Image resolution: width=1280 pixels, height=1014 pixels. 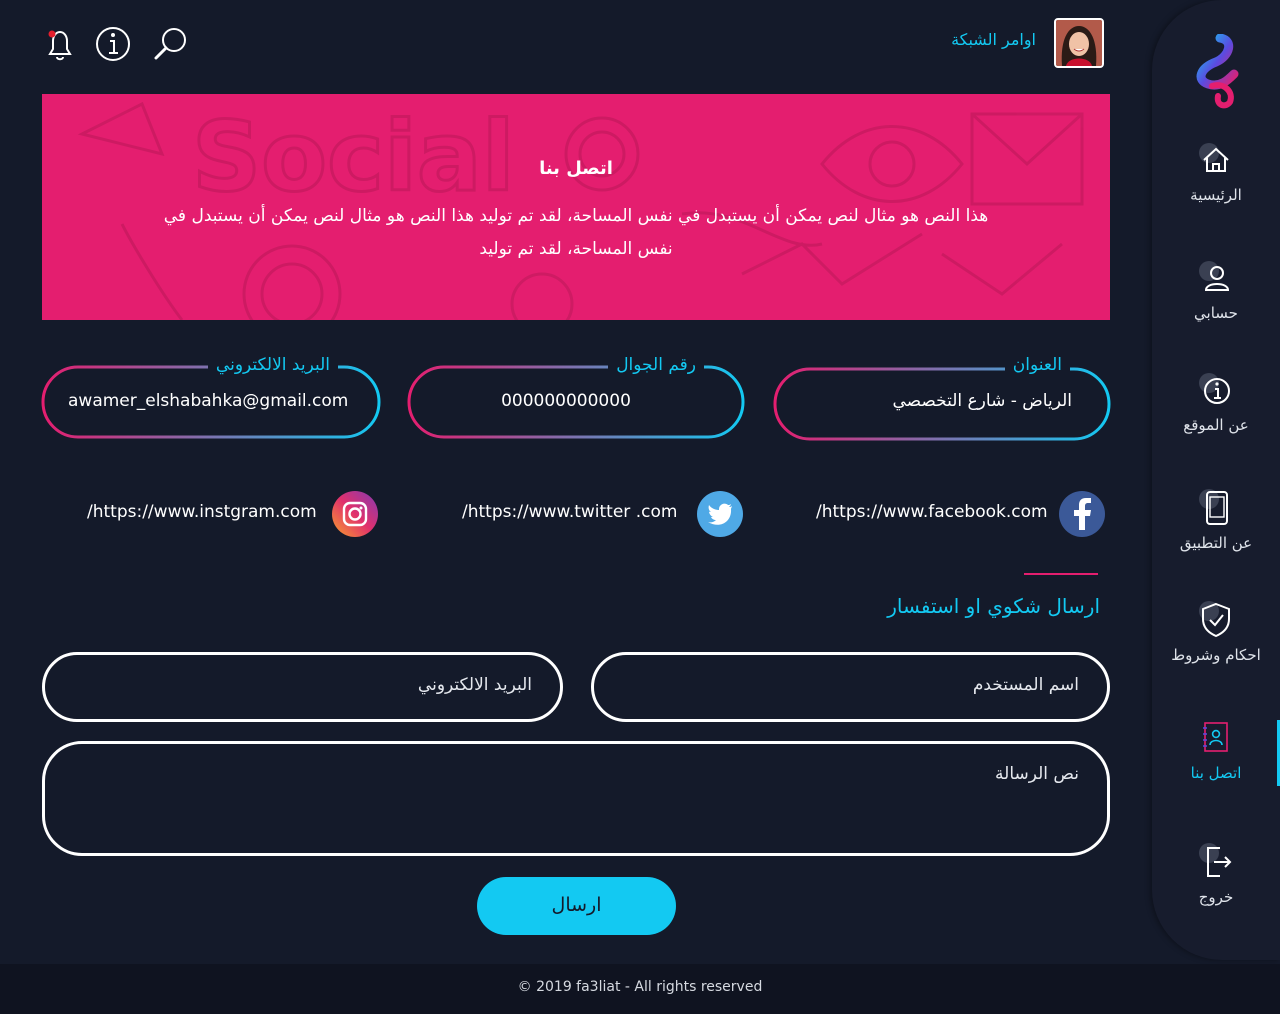 What do you see at coordinates (60, 44) in the screenshot?
I see `notification-bell-icon` at bounding box center [60, 44].